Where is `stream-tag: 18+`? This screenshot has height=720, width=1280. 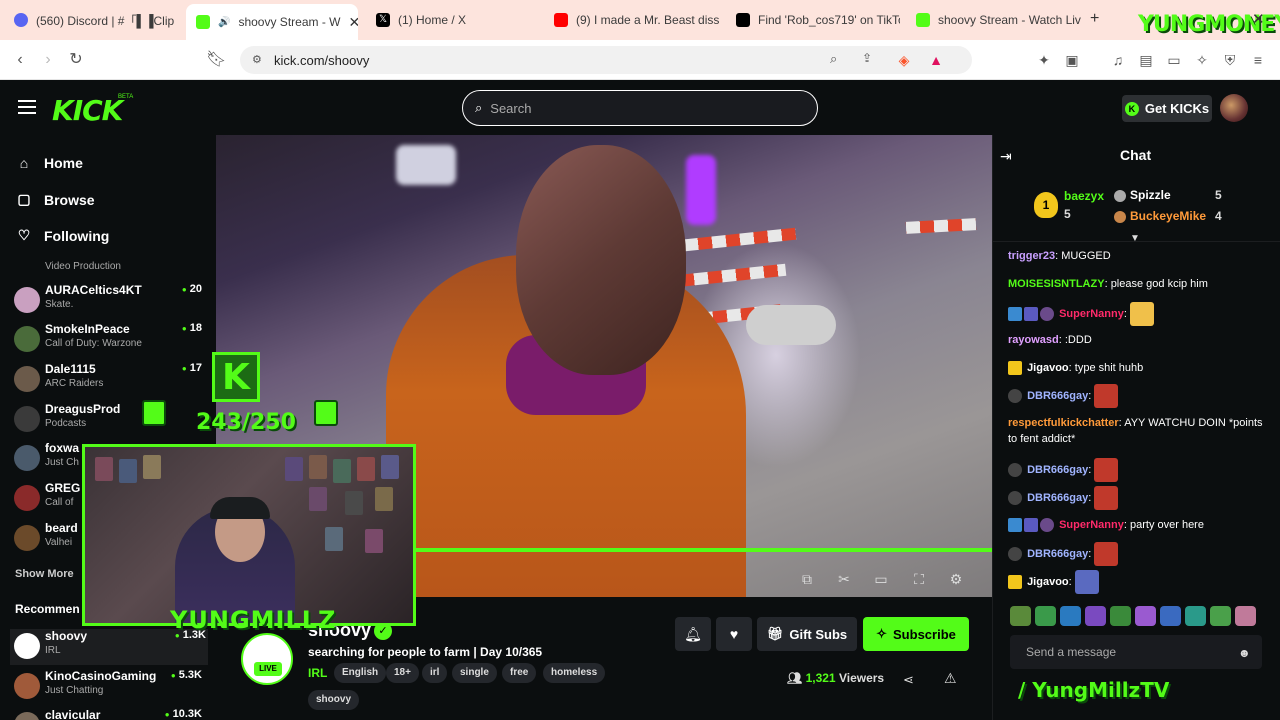 stream-tag: 18+ is located at coordinates (402, 673).